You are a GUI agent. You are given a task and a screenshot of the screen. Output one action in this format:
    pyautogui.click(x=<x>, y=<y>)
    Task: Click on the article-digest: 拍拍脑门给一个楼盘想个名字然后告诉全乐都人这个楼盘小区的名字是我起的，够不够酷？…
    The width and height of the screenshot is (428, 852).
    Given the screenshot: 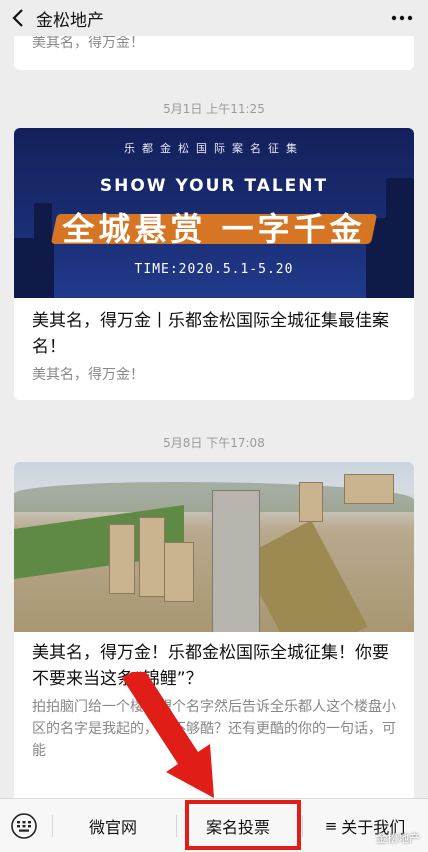 What is the action you would take?
    pyautogui.click(x=214, y=729)
    